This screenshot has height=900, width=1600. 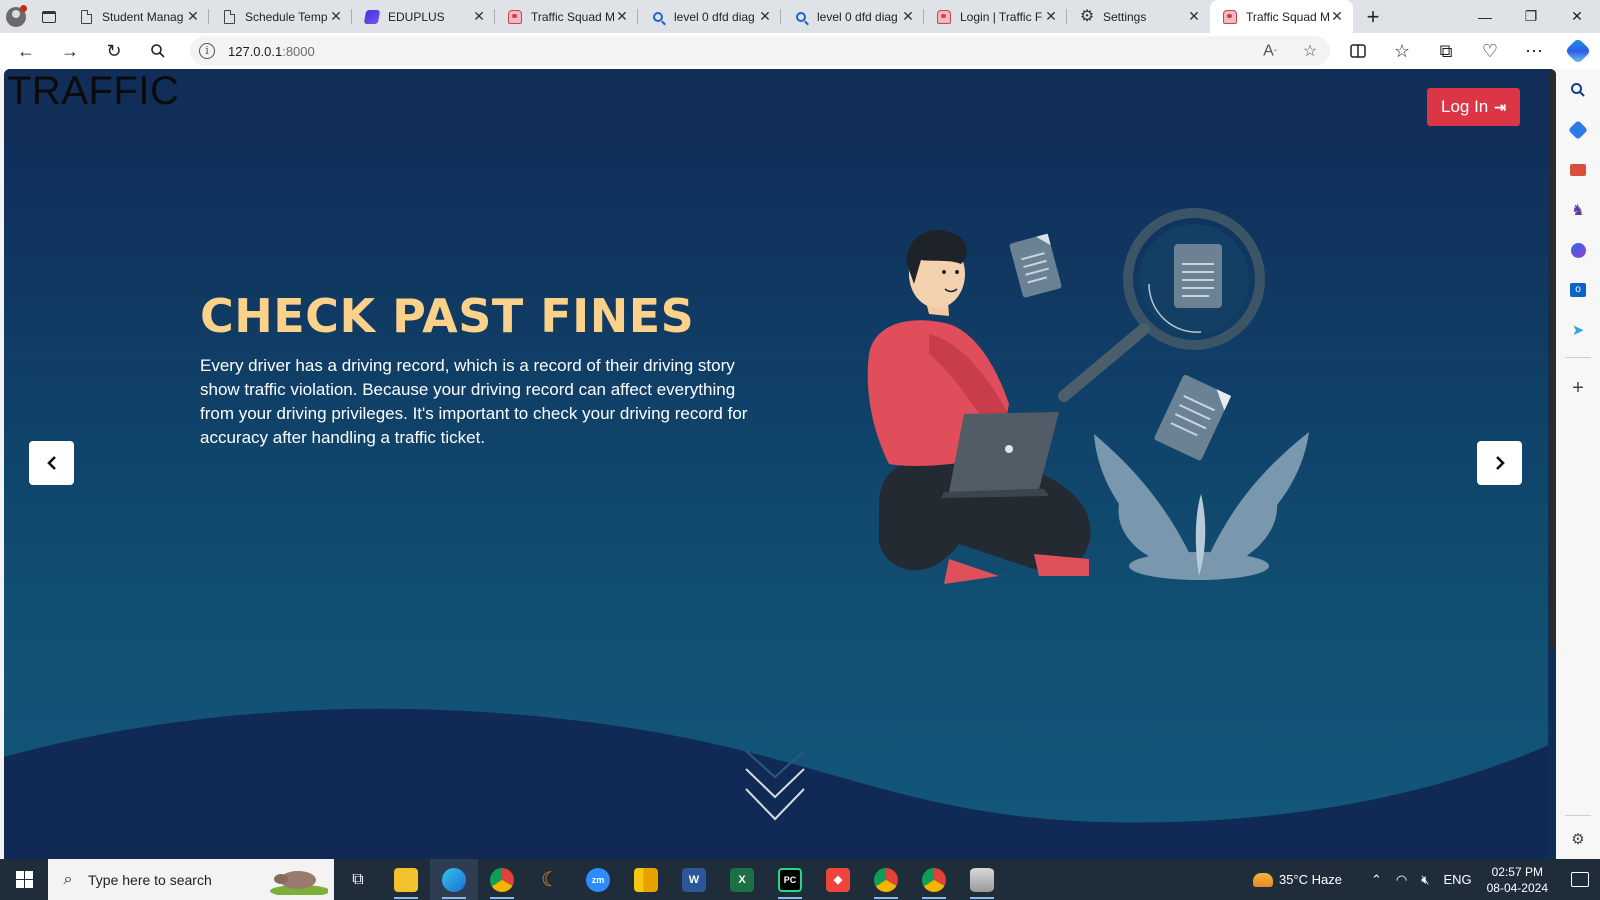 I want to click on more-menu-icon: ⋯, so click(x=1534, y=51).